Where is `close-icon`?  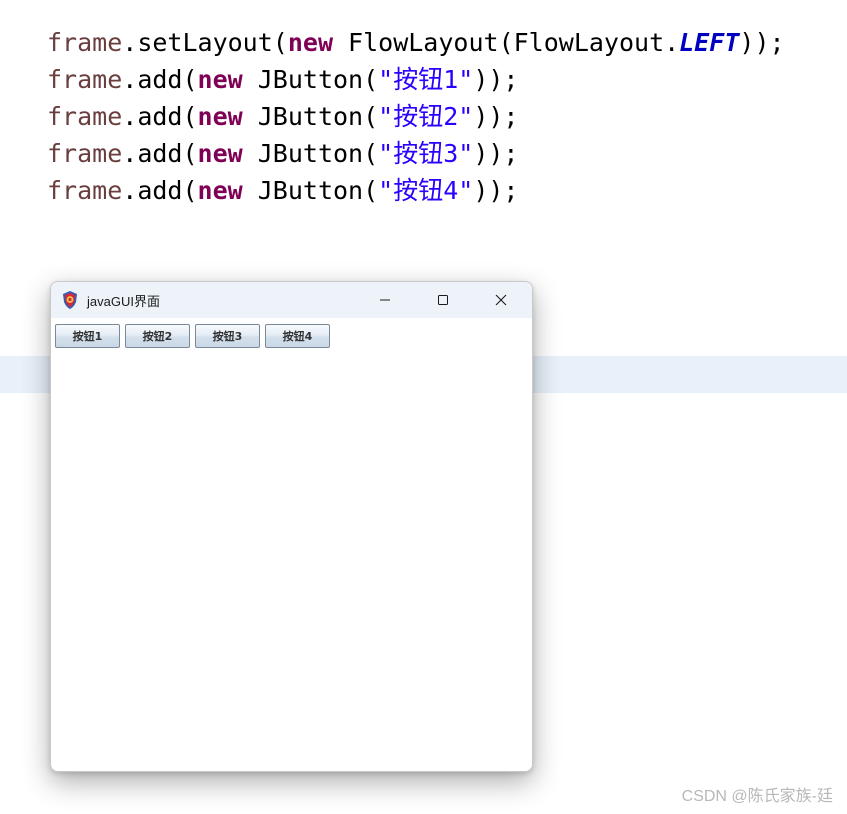
close-icon is located at coordinates (501, 300).